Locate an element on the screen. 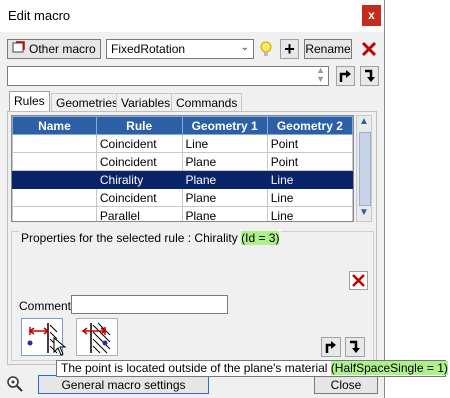 This screenshot has height=398, width=450. scroll-up-icon: ▲ is located at coordinates (364, 121).